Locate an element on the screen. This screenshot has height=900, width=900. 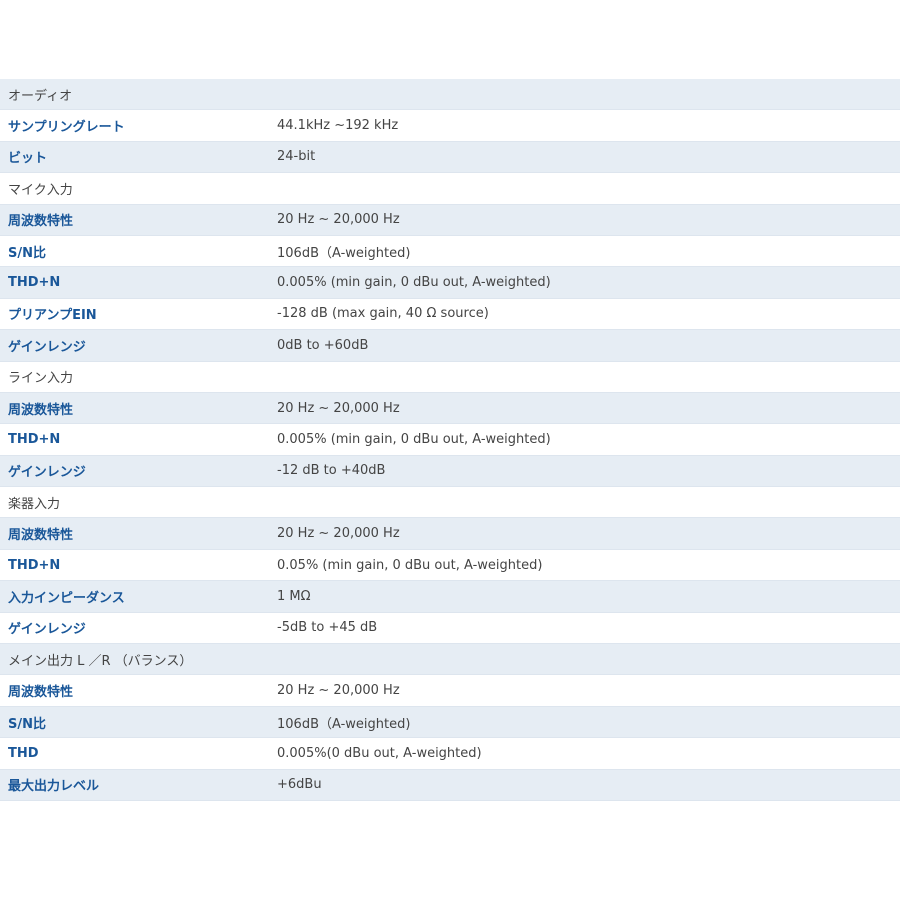
spec-value: 1 MΩ is located at coordinates (294, 596).